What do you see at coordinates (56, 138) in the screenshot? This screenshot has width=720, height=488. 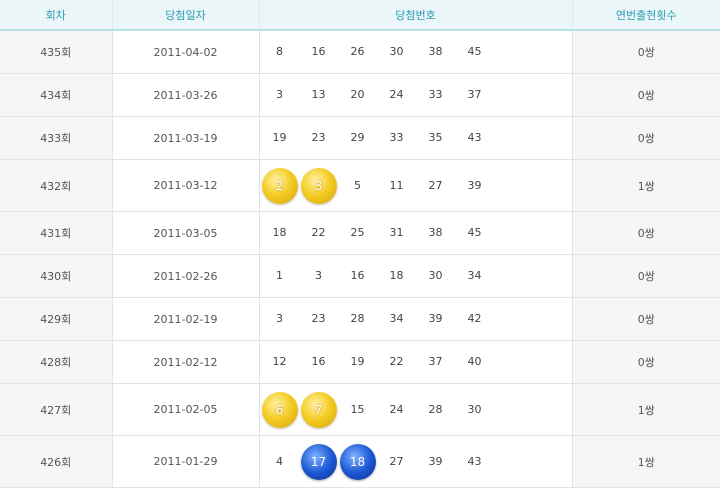 I see `round-cell: 433회` at bounding box center [56, 138].